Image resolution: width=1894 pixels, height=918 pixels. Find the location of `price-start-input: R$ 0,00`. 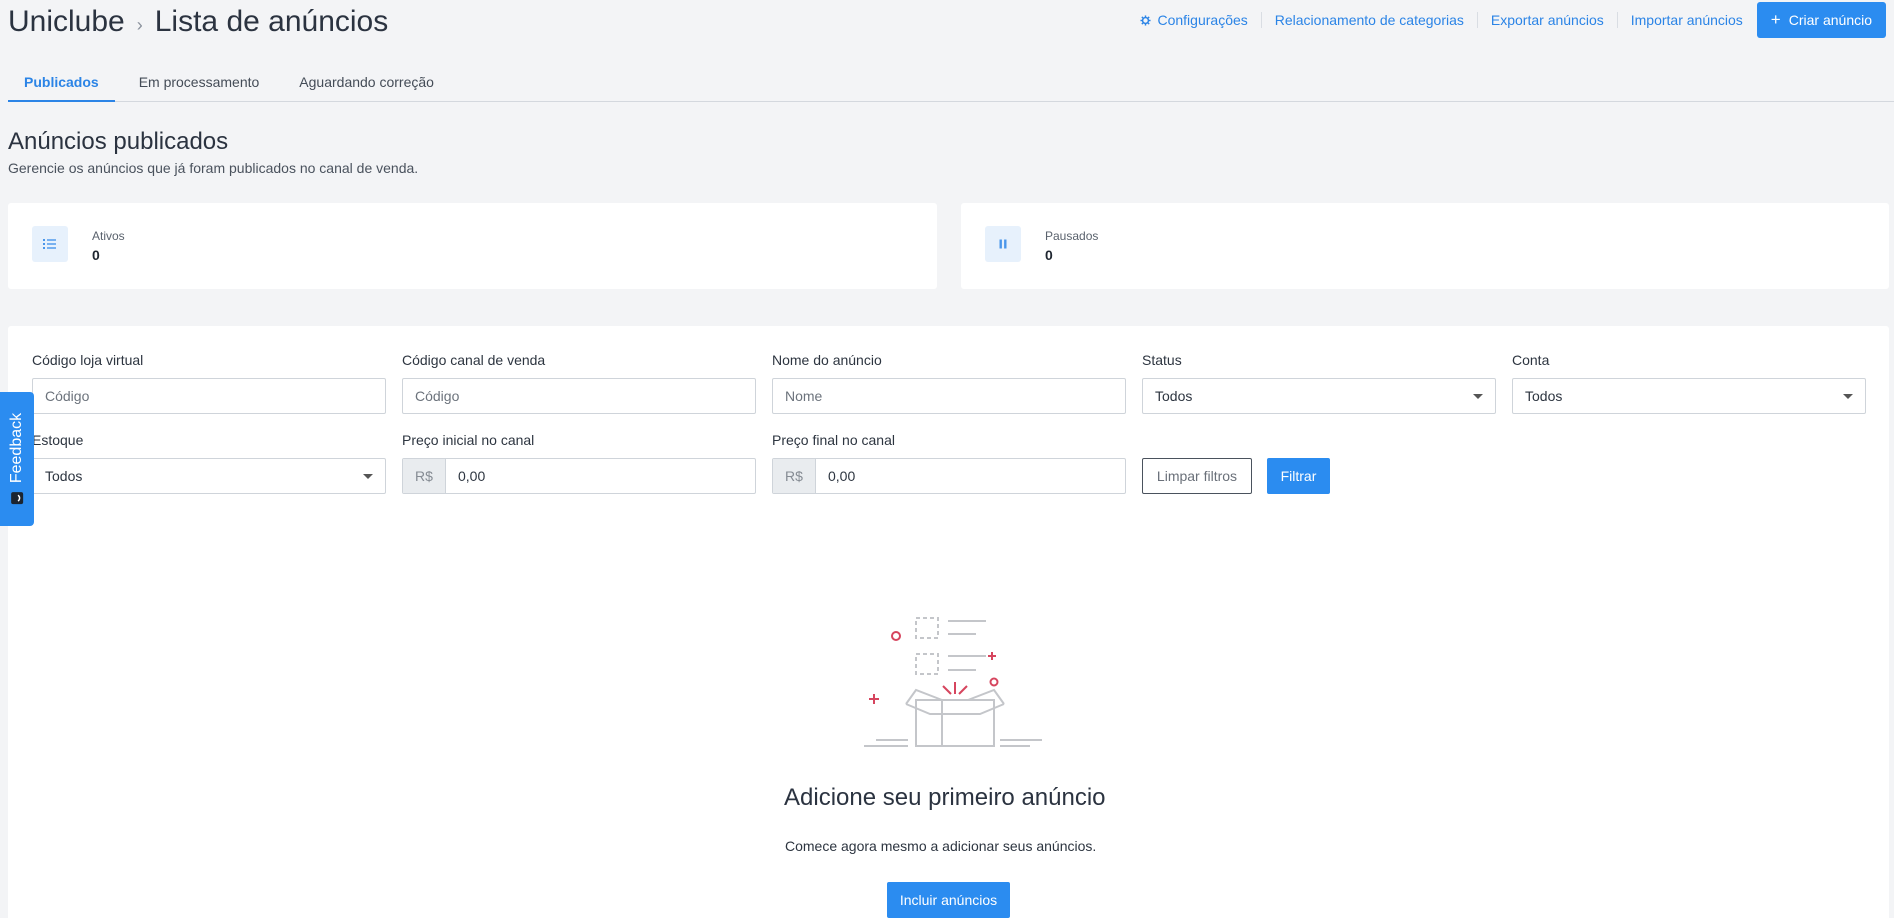

price-start-input: R$ 0,00 is located at coordinates (579, 476).